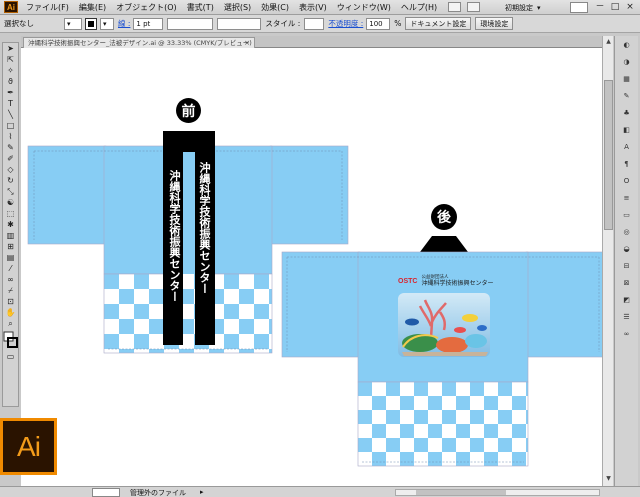  What do you see at coordinates (608, 478) in the screenshot?
I see `scroll-down-icon: ▼` at bounding box center [608, 478].